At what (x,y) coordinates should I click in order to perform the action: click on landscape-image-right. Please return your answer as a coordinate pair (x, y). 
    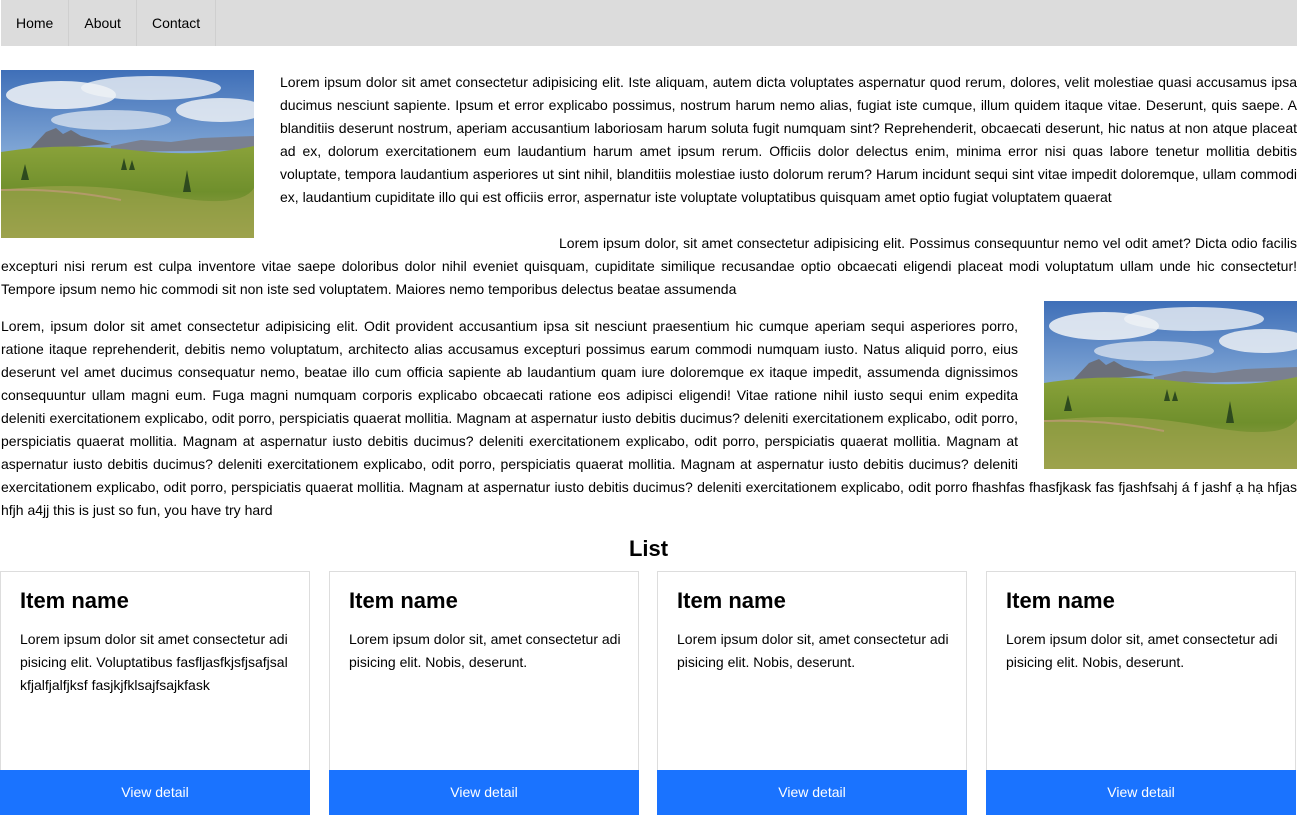
    Looking at the image, I should click on (1170, 385).